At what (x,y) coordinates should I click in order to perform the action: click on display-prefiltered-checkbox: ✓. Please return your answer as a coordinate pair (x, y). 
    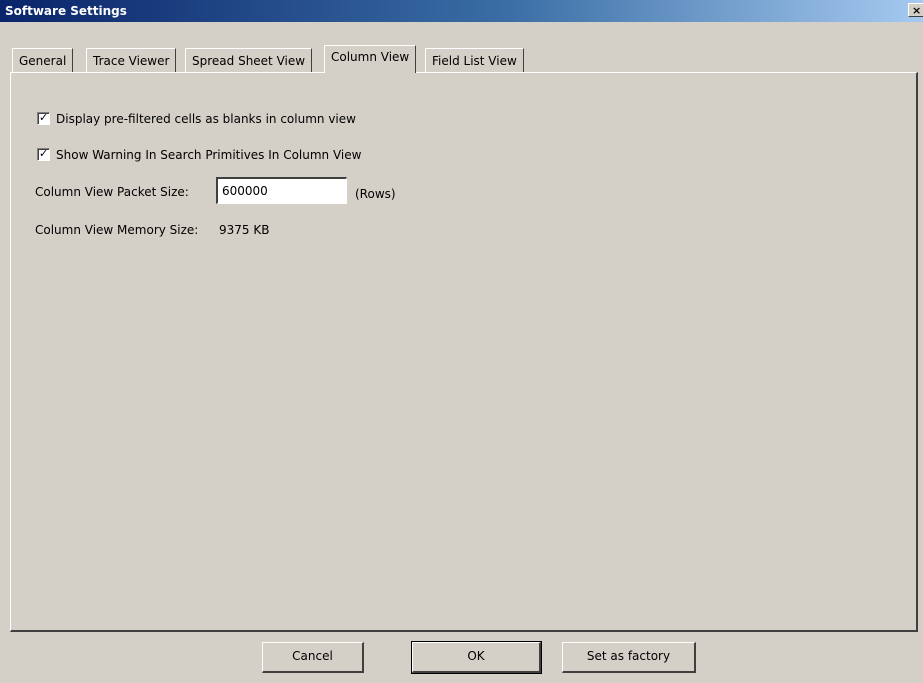
    Looking at the image, I should click on (43, 118).